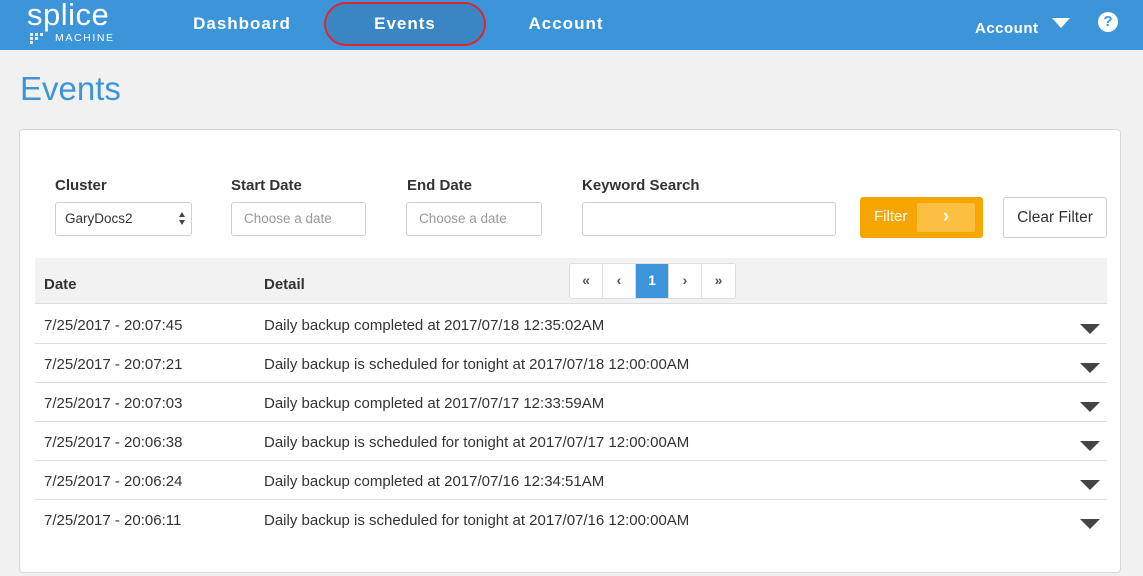 Image resolution: width=1143 pixels, height=576 pixels. I want to click on logo-wordmark: splice, so click(68, 16).